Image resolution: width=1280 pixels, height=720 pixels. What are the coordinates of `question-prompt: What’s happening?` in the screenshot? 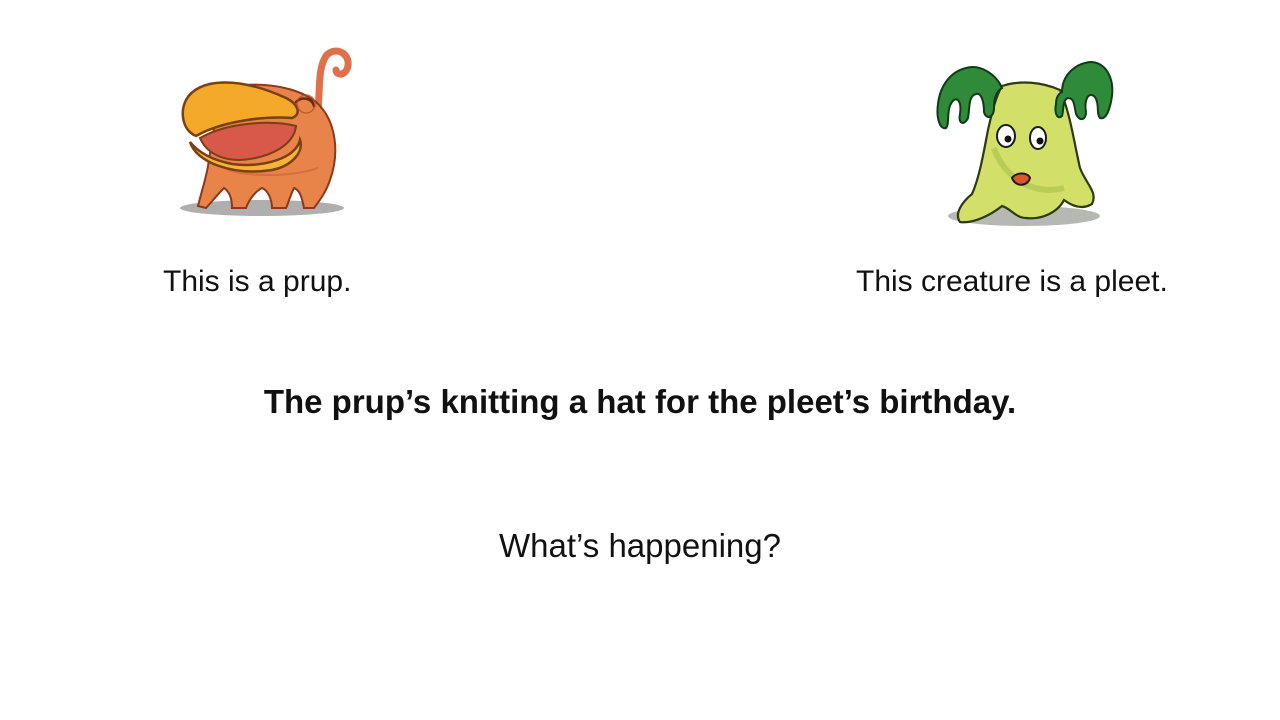 It's located at (640, 545).